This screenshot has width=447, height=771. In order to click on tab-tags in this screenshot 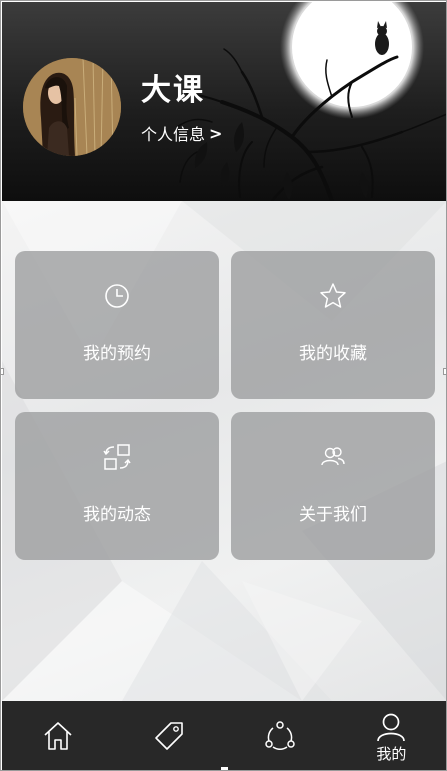, I will do `click(168, 735)`.